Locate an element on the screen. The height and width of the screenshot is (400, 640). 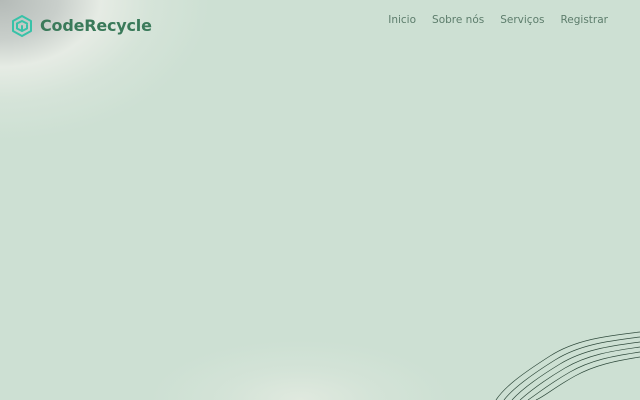
wave-lines-icon is located at coordinates (567, 365).